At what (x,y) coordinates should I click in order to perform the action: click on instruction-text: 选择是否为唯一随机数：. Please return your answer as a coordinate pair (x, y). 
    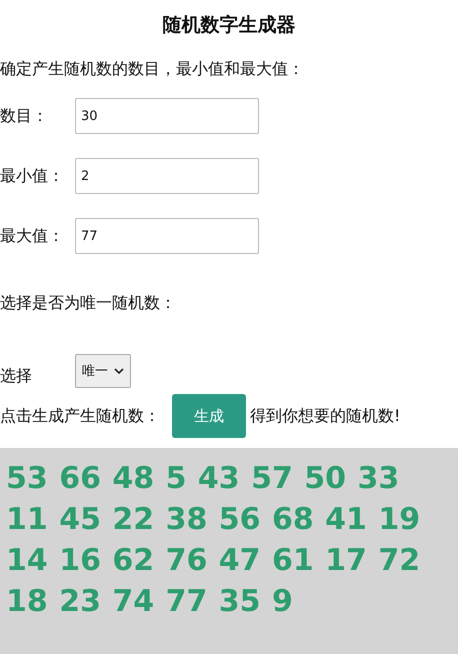
    Looking at the image, I should click on (88, 303).